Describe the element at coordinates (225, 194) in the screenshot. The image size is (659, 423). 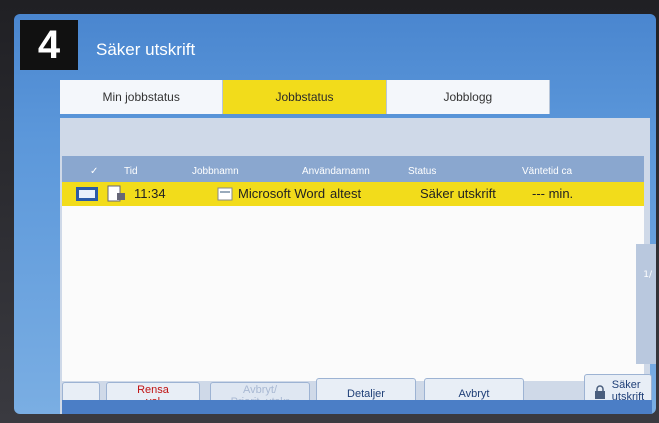
I see `document-icon` at that location.